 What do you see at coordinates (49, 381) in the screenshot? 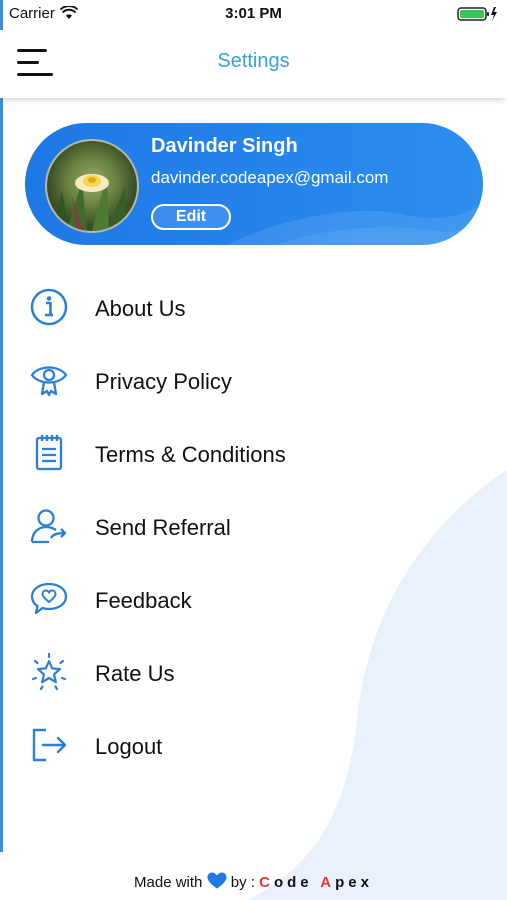
I see `eye-privacy-icon` at bounding box center [49, 381].